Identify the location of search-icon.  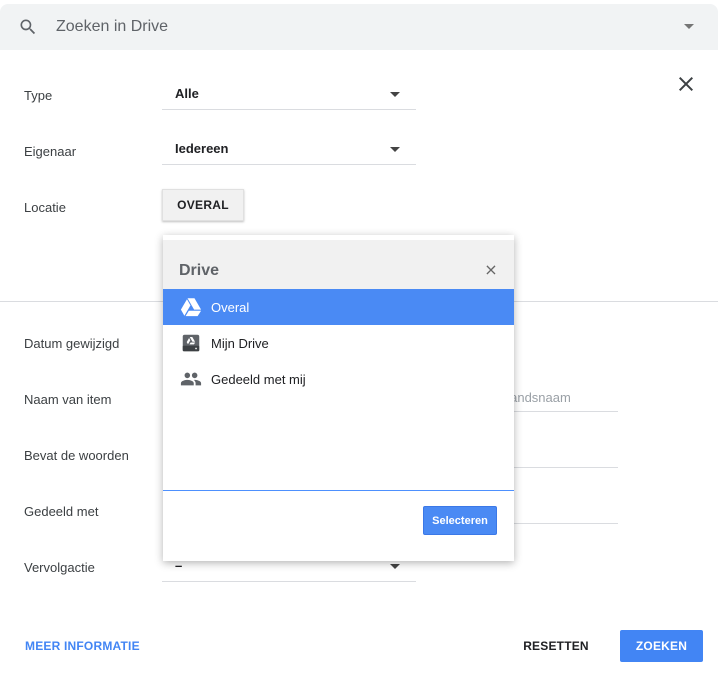
(28, 27).